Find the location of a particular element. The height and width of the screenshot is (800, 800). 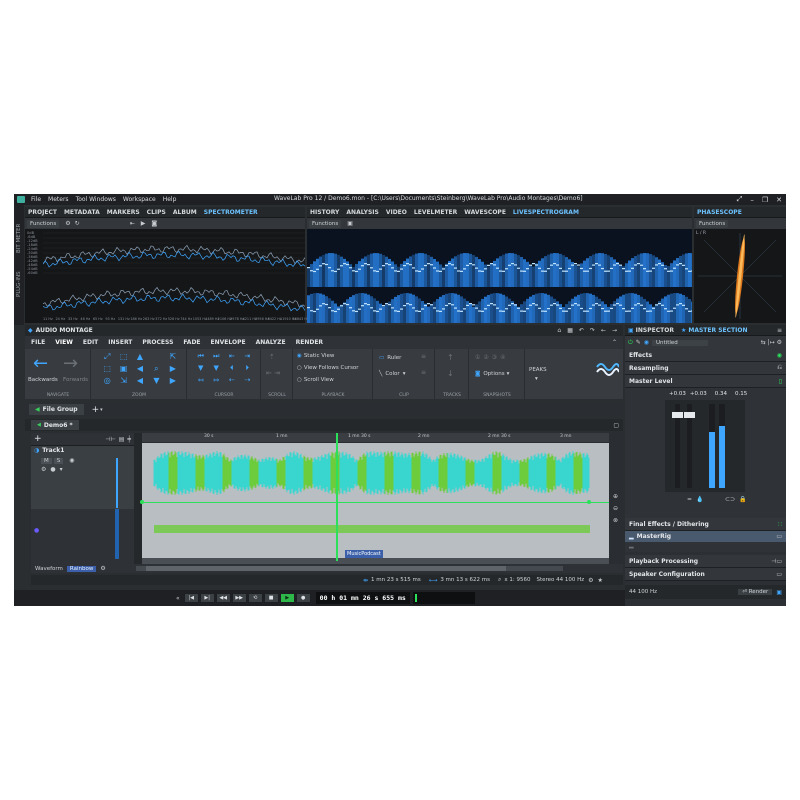

playback-processing-section: Playback Processing ⊣▭ is located at coordinates (705, 561).